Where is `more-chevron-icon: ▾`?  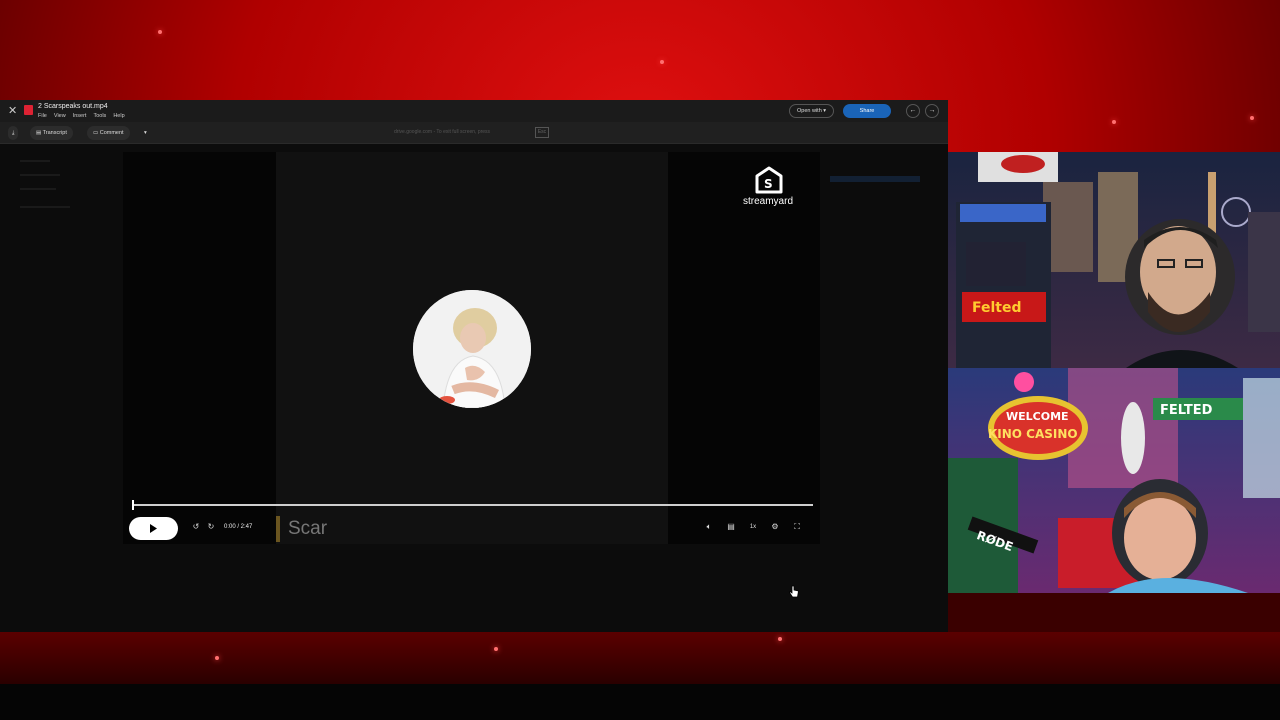 more-chevron-icon: ▾ is located at coordinates (145, 133).